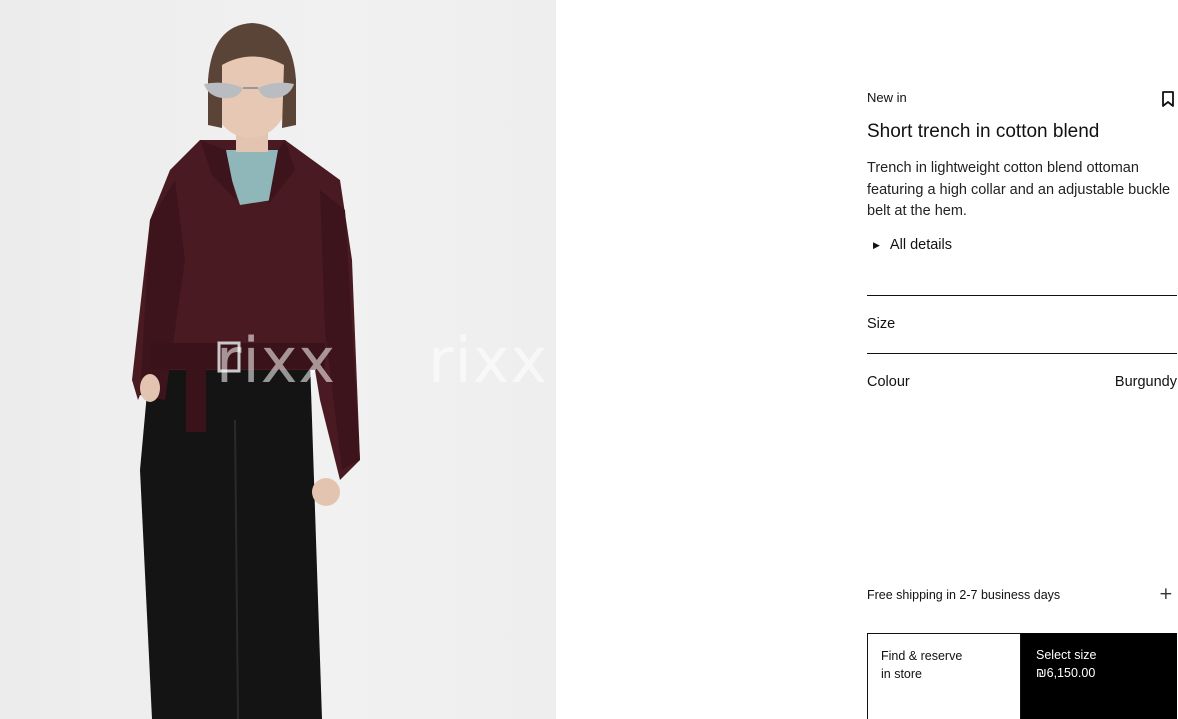 The width and height of the screenshot is (1178, 719). What do you see at coordinates (922, 656) in the screenshot?
I see `find-button-line1: Find & reserve` at bounding box center [922, 656].